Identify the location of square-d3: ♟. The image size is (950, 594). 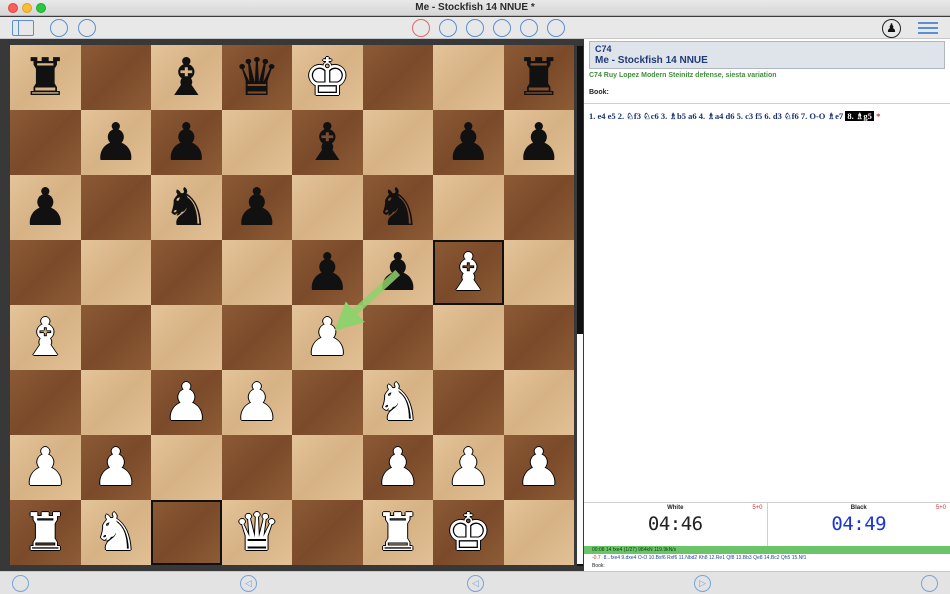
(256, 402).